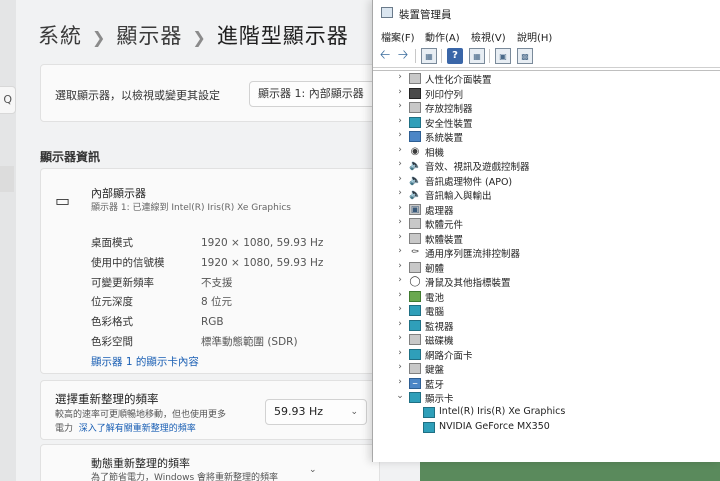 This screenshot has width=720, height=481. I want to click on menu-action: 動作(A), so click(442, 36).